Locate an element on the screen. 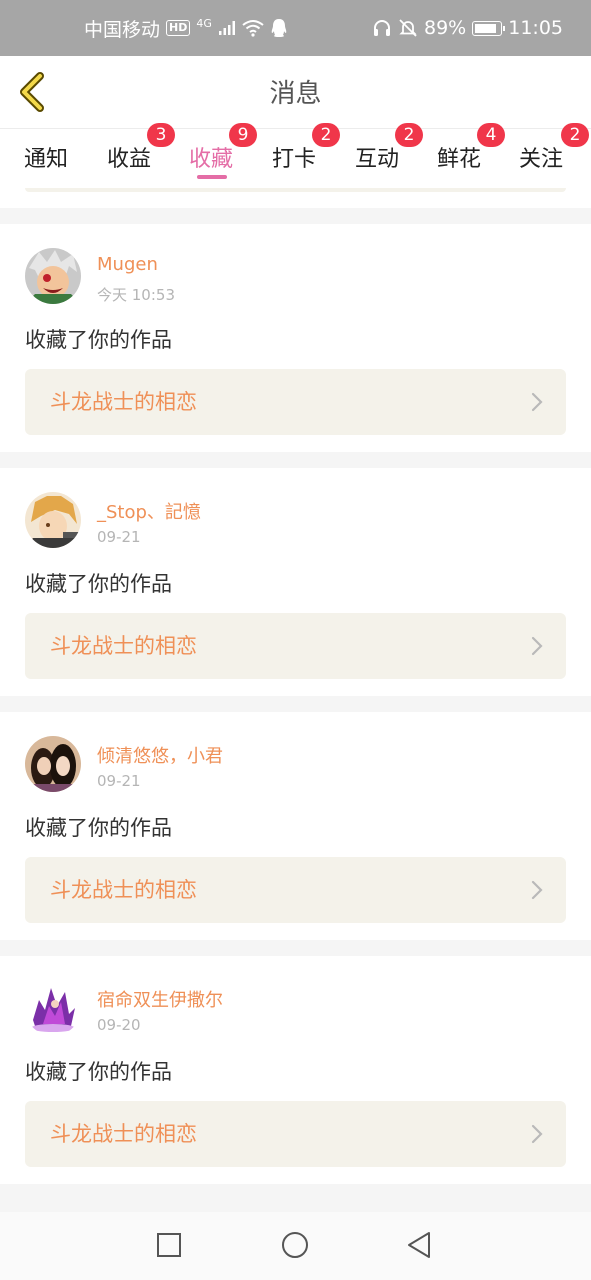  home-button is located at coordinates (295, 1245).